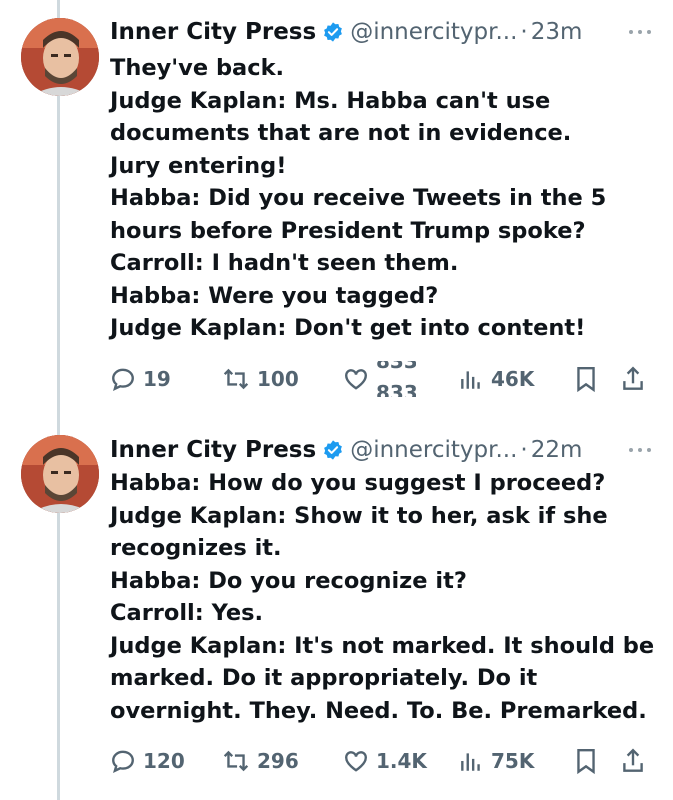  Describe the element at coordinates (513, 379) in the screenshot. I see `views-count: 46K` at that location.